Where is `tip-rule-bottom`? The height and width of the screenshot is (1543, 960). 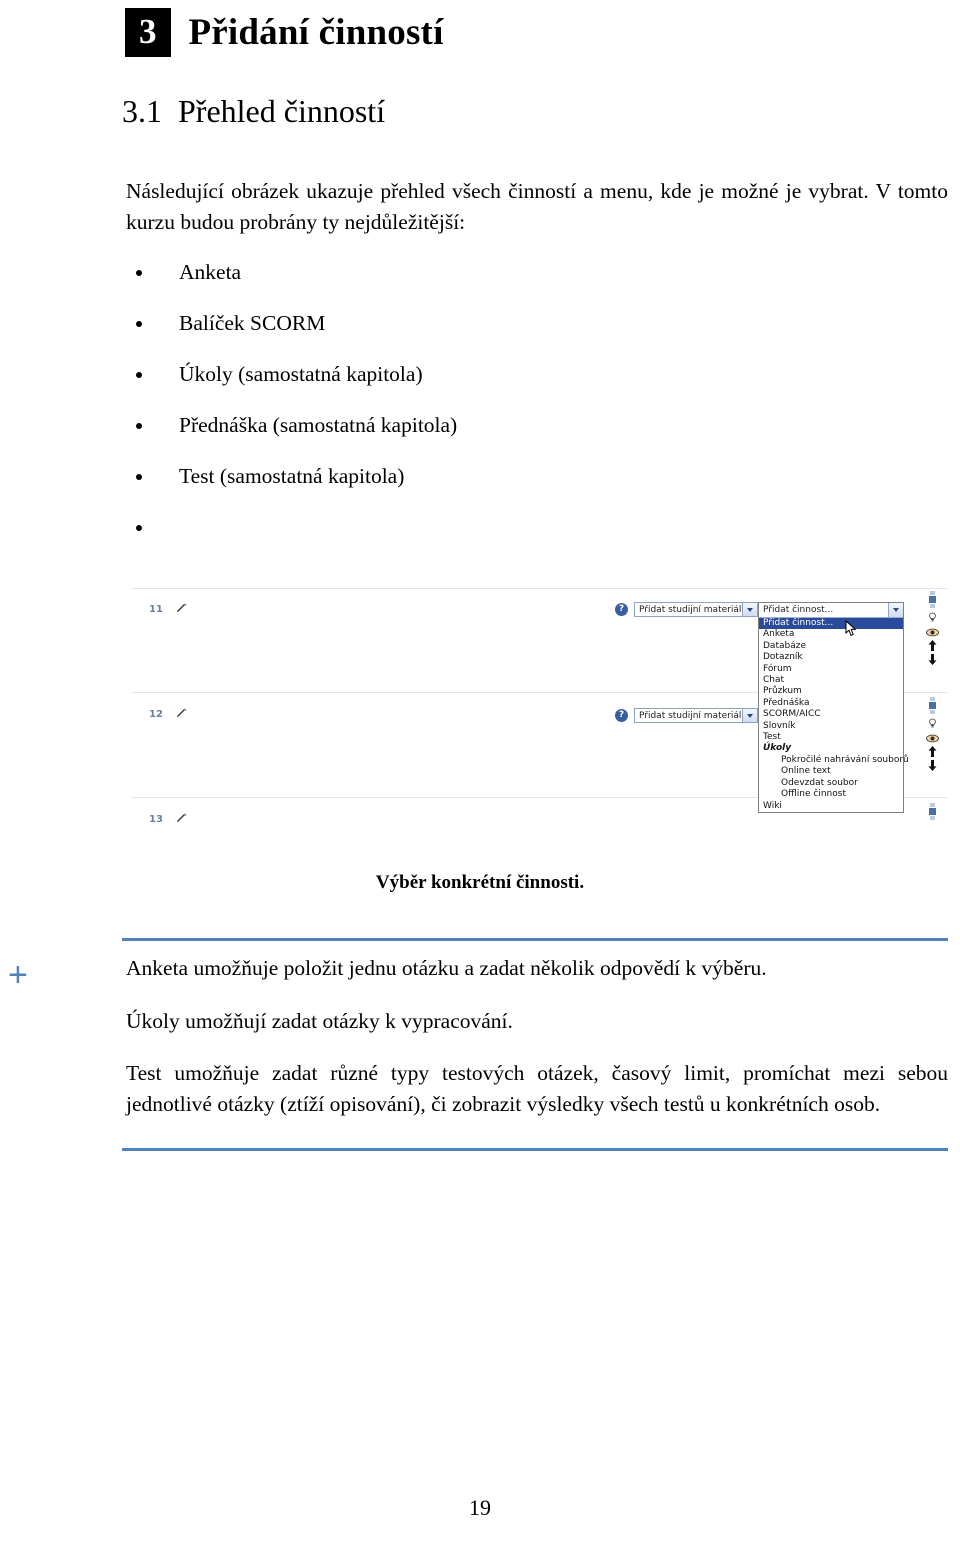 tip-rule-bottom is located at coordinates (535, 1149).